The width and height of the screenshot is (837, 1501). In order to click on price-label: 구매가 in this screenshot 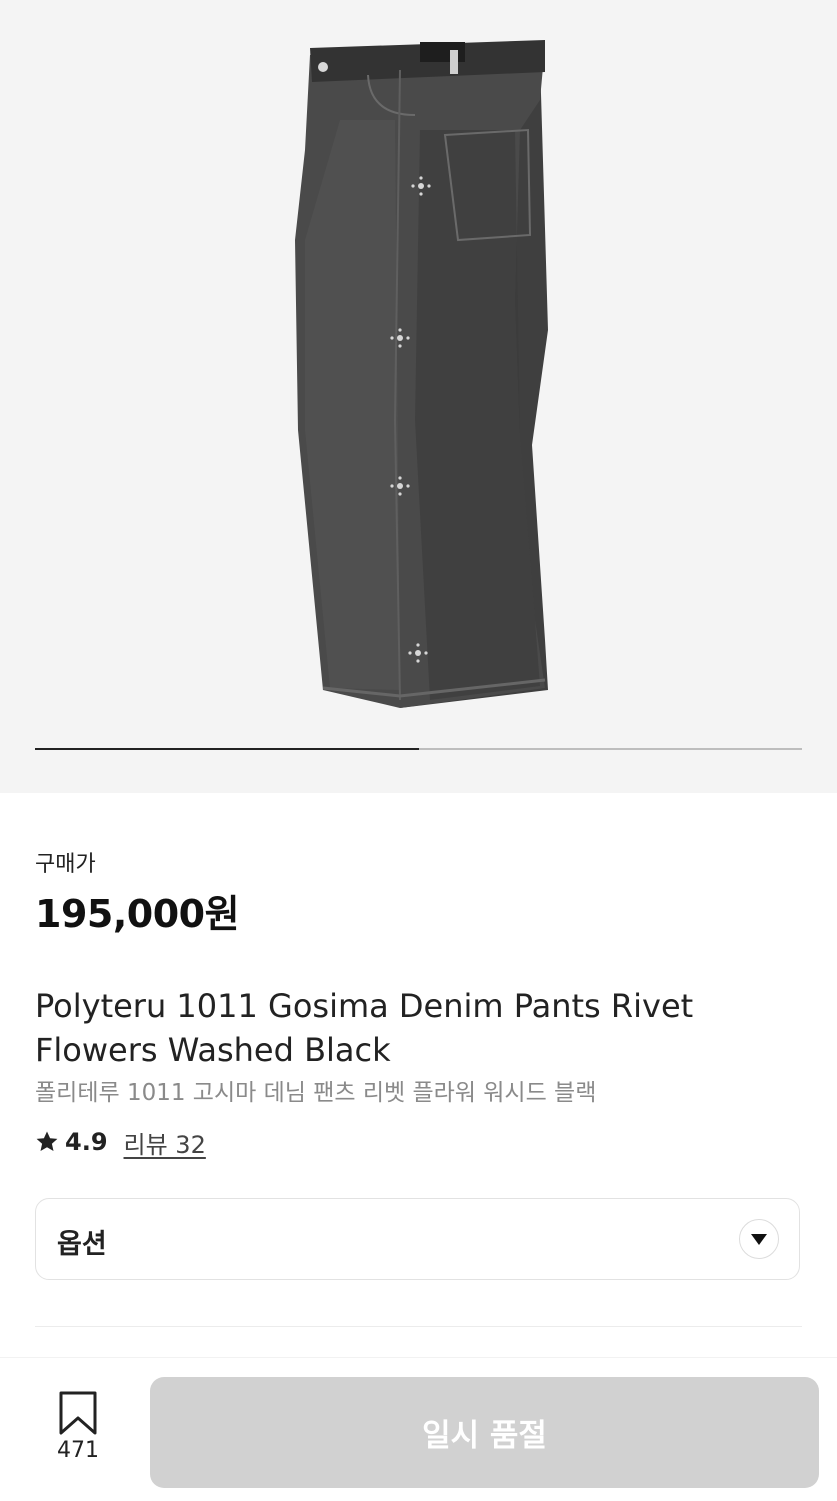, I will do `click(65, 864)`.